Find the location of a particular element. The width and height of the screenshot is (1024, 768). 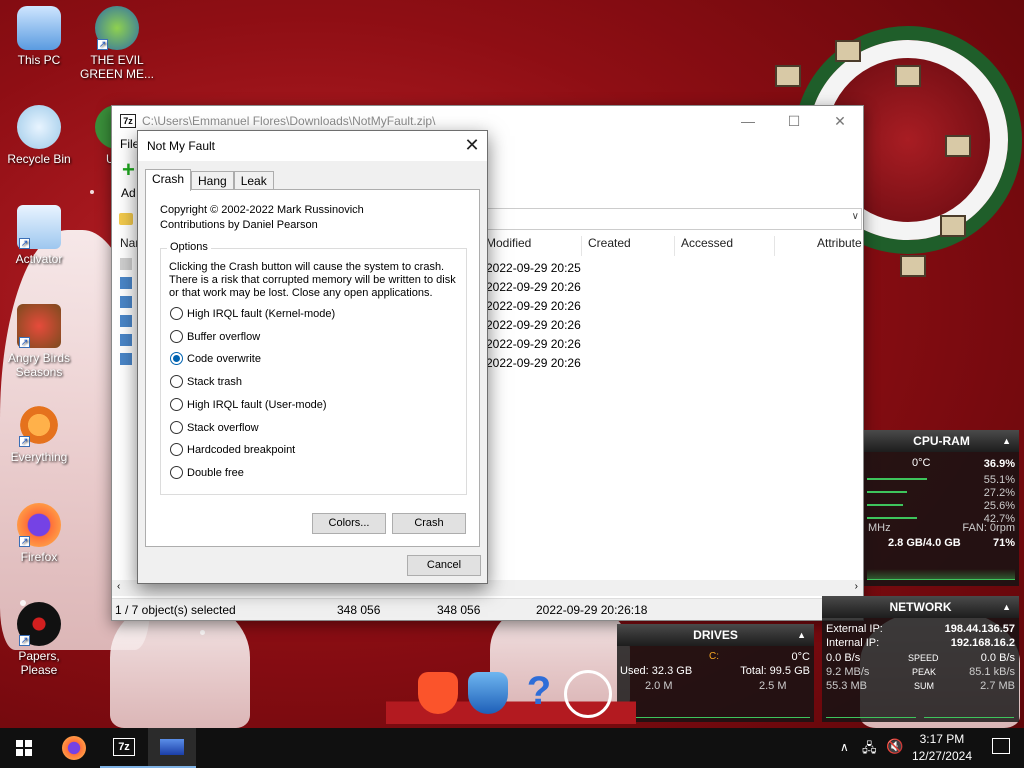

radio-button-selected is located at coordinates (176, 358).